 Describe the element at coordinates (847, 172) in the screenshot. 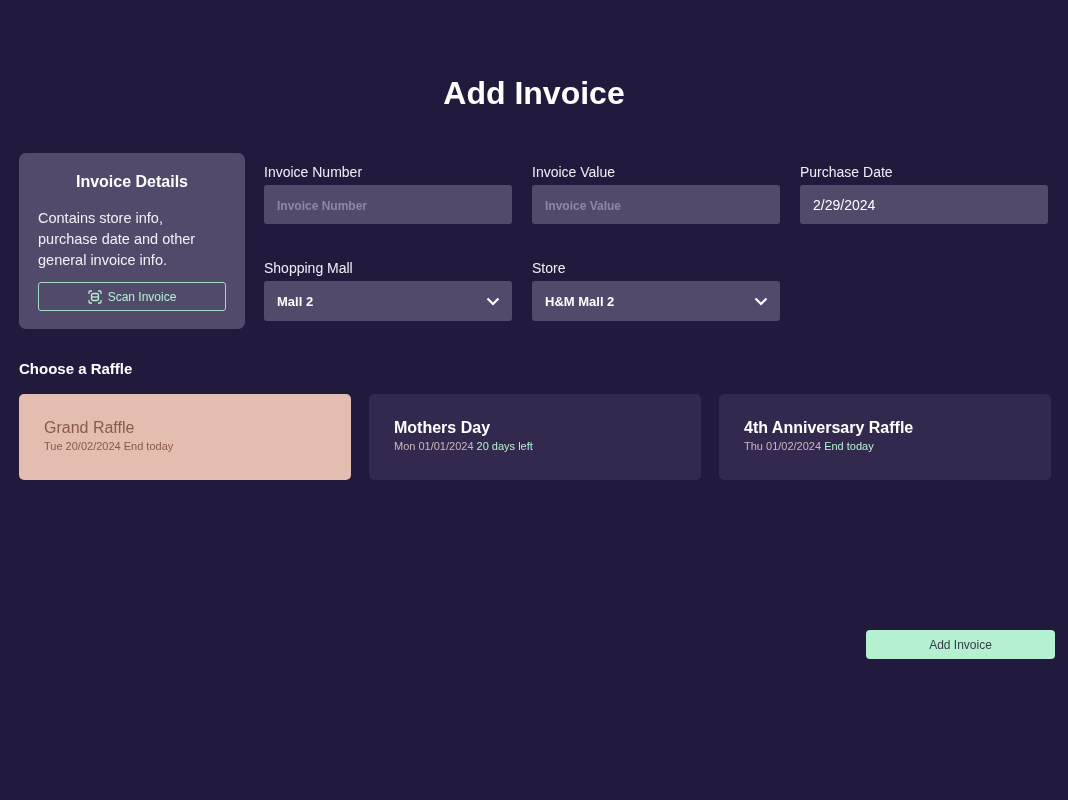

I see `field-label: Purchase Date` at that location.